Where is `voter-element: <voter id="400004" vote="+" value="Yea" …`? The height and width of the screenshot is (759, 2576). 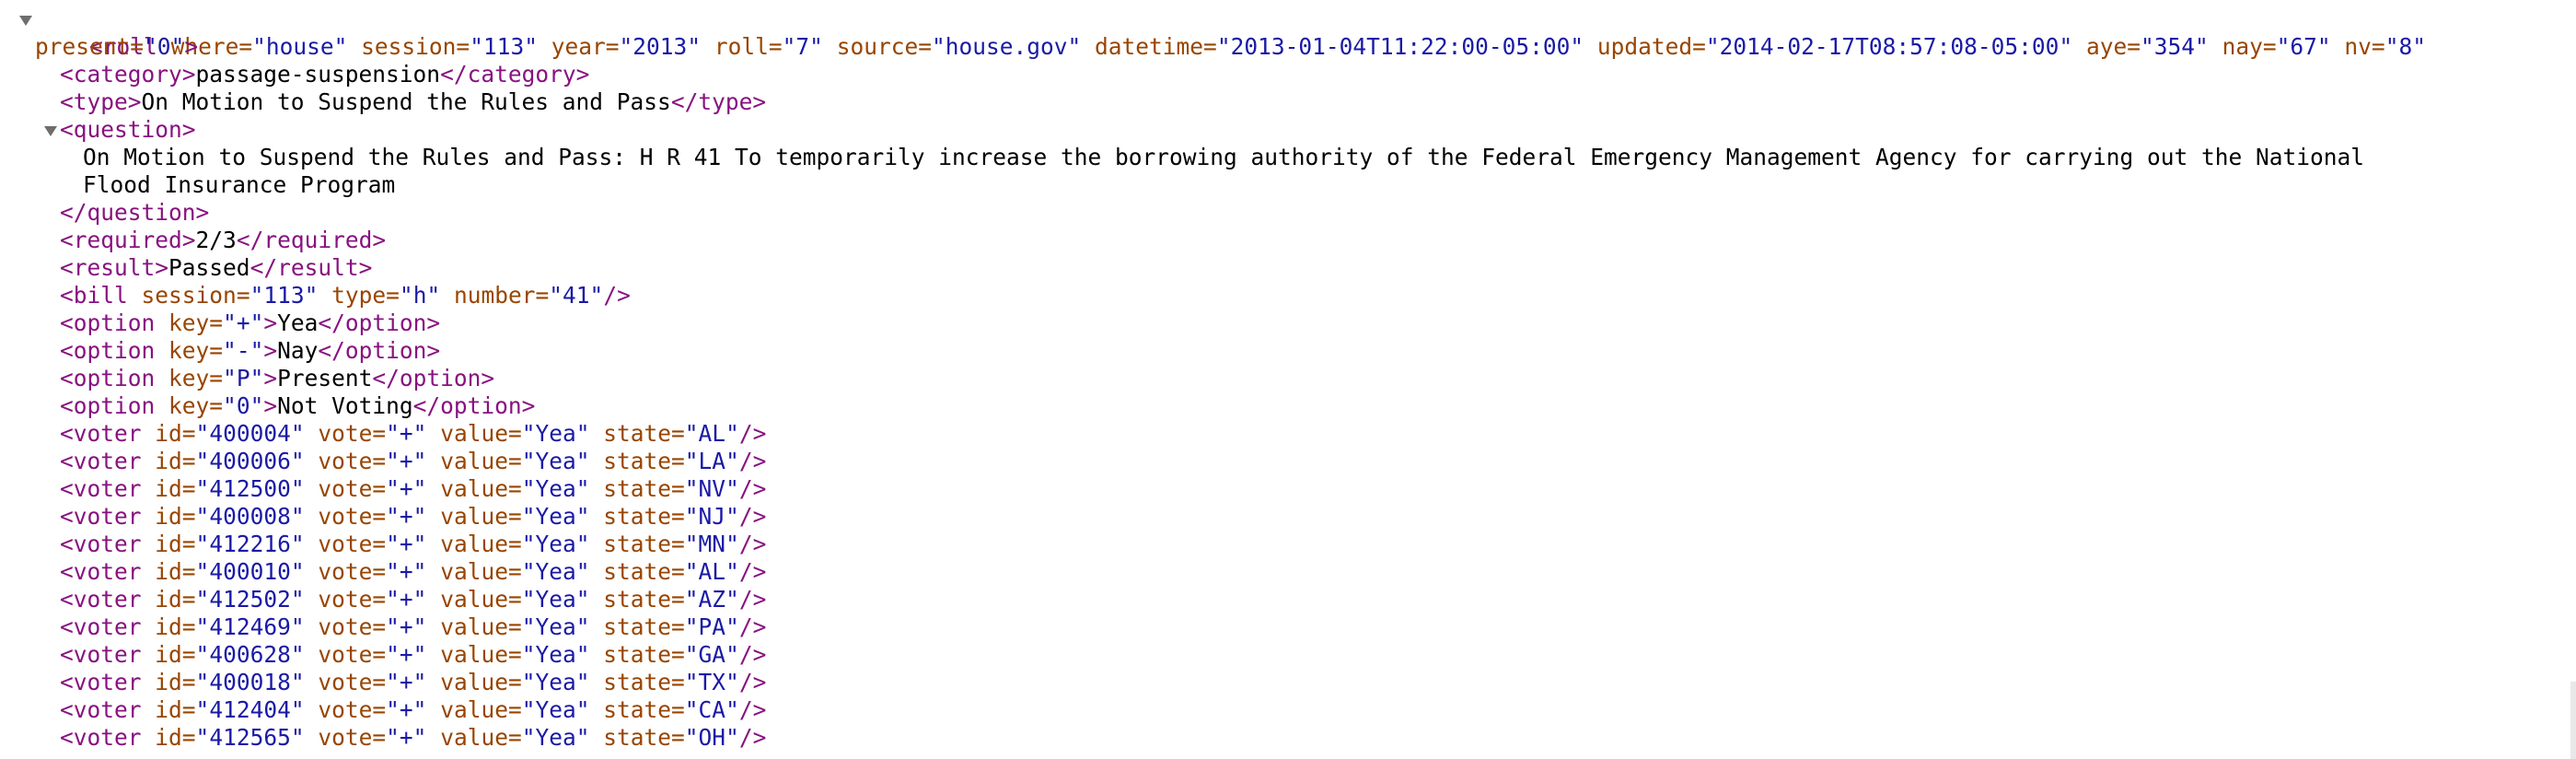 voter-element: <voter id="400004" vote="+" value="Yea" … is located at coordinates (413, 434).